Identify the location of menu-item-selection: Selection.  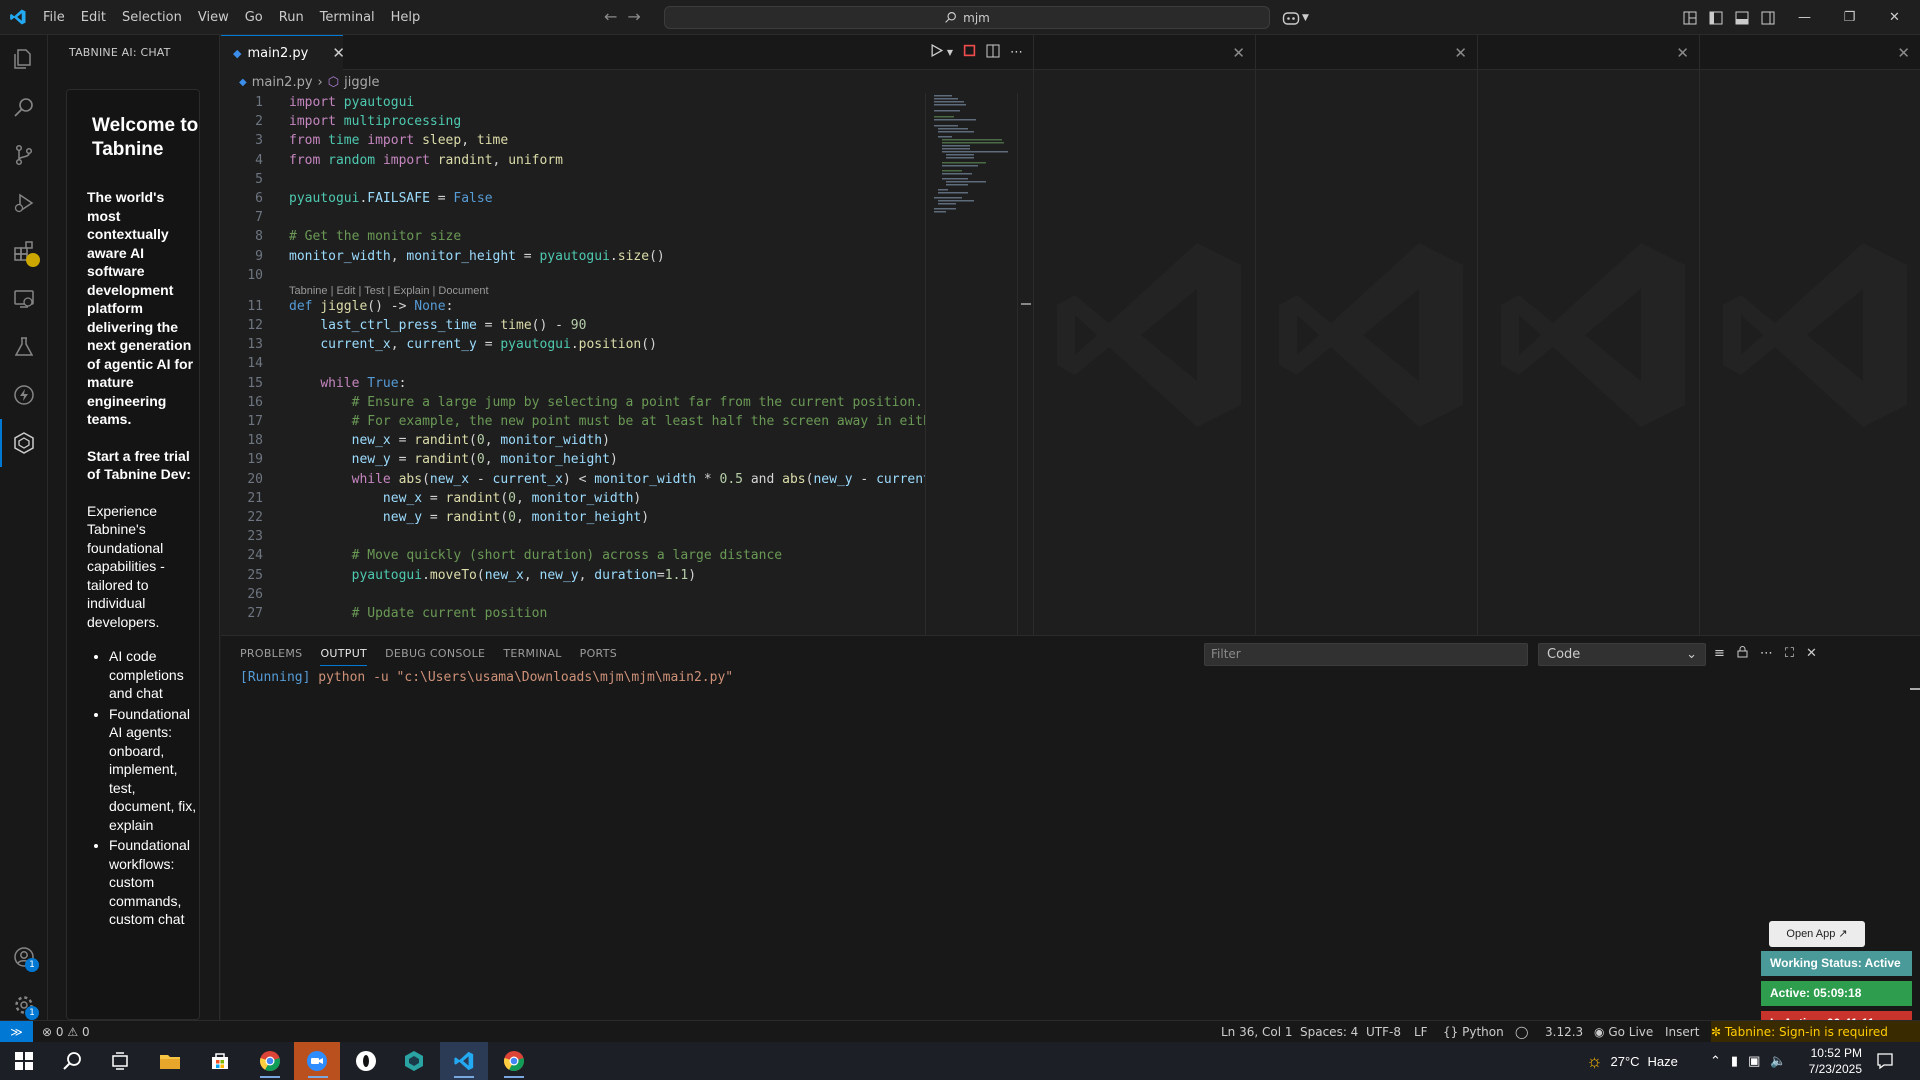
(152, 17).